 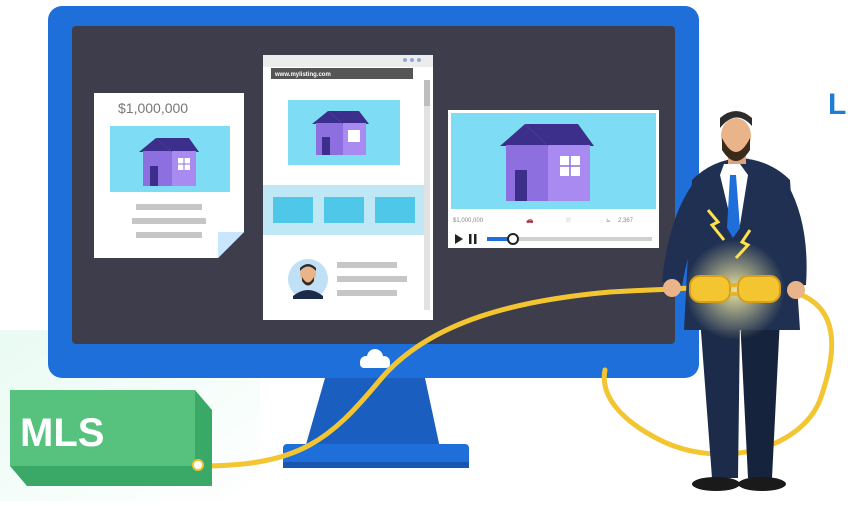 I want to click on mls-label: MLS, so click(x=62, y=433).